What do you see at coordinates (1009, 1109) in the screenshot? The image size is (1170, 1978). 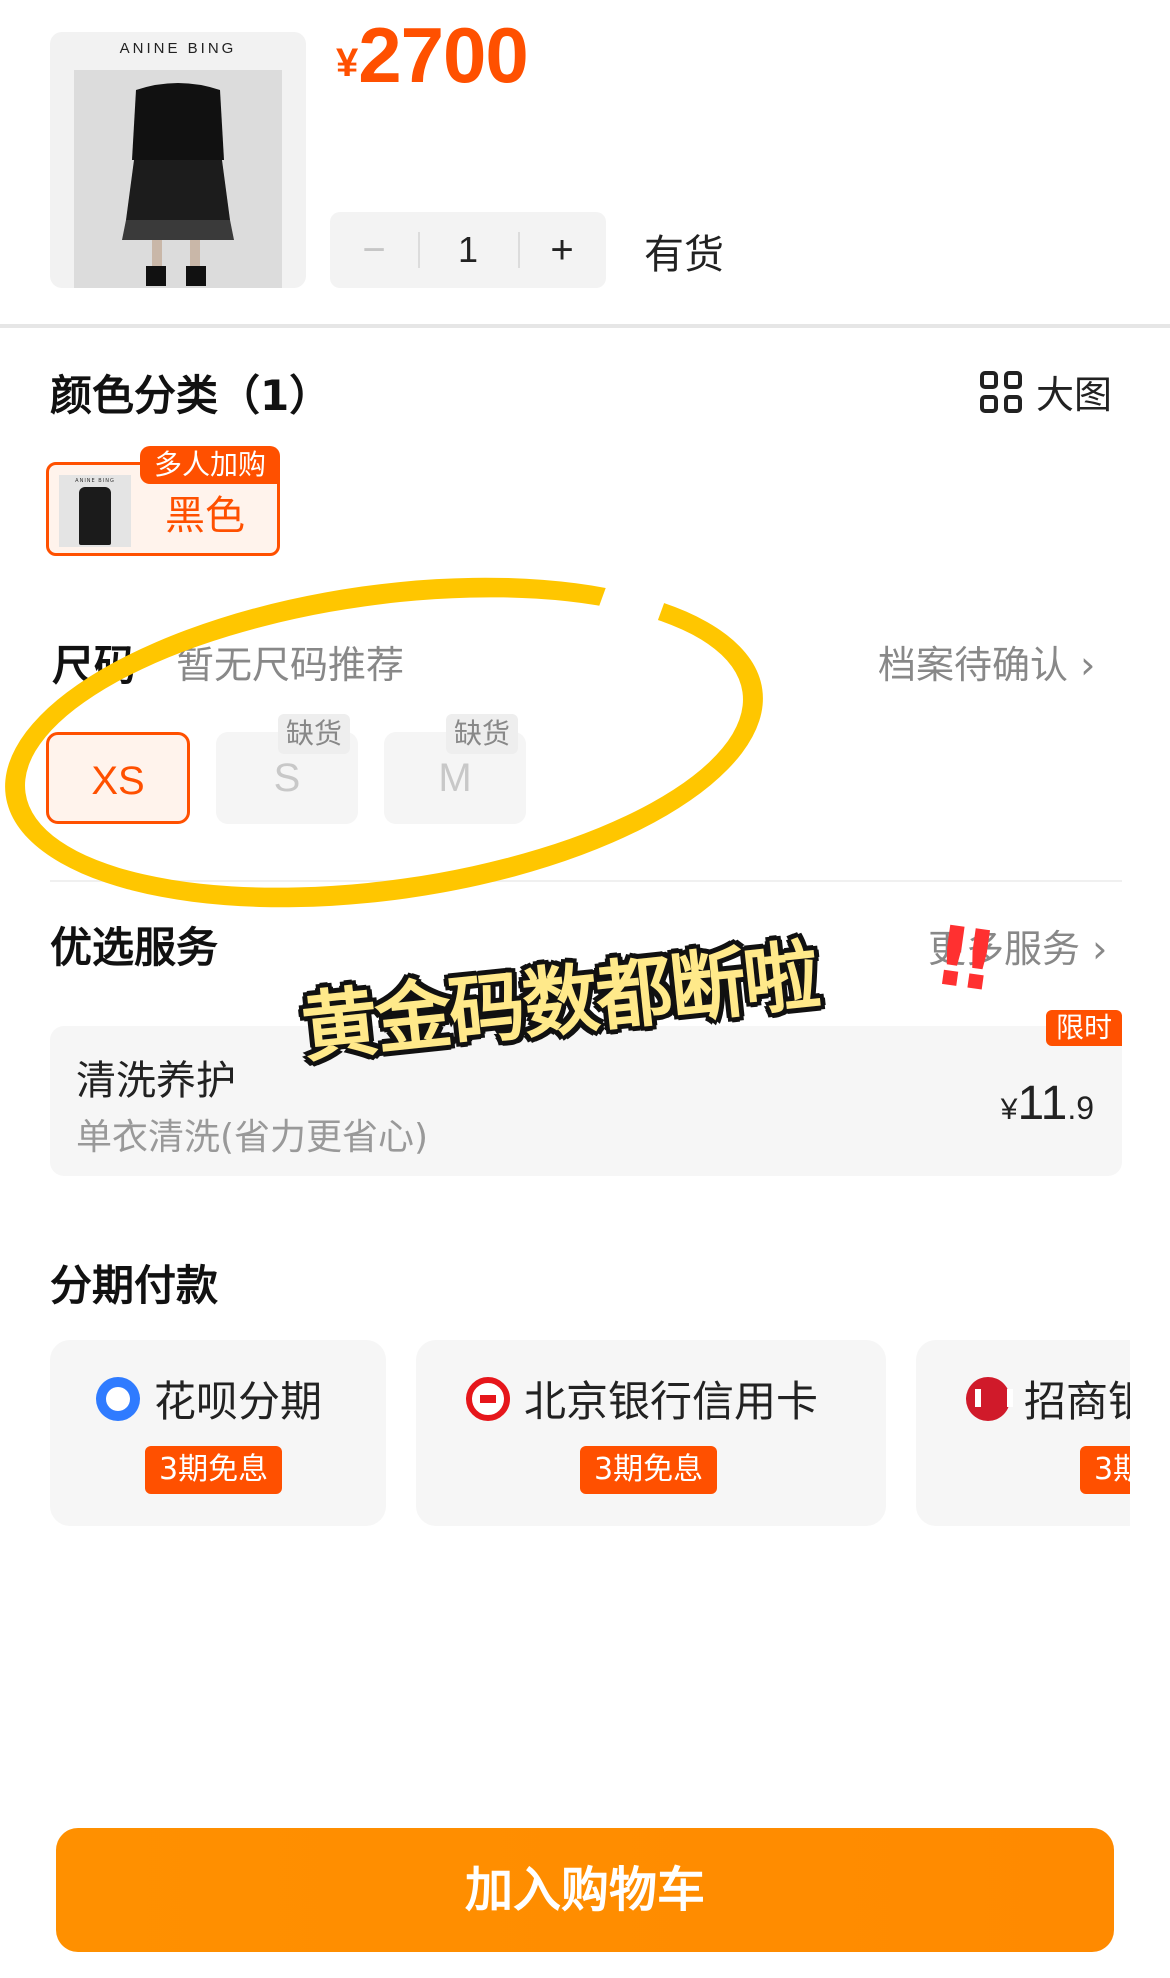 I see `service-price-currency: ¥` at bounding box center [1009, 1109].